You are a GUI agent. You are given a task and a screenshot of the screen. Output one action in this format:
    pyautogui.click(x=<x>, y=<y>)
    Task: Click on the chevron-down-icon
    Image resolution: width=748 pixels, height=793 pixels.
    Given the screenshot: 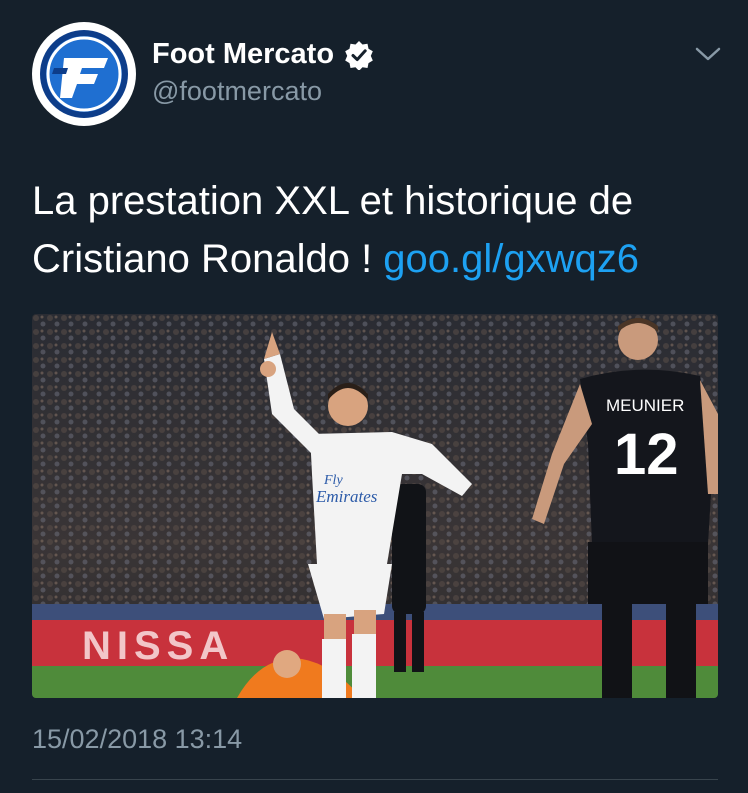 What is the action you would take?
    pyautogui.click(x=708, y=54)
    